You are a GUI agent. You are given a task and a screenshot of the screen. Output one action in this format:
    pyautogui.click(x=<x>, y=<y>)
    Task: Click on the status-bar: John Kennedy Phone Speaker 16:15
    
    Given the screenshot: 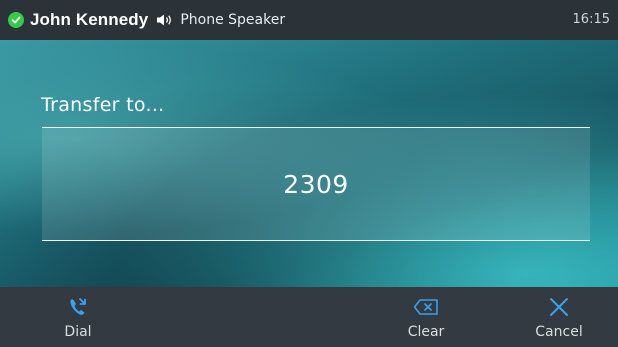 What is the action you would take?
    pyautogui.click(x=309, y=20)
    